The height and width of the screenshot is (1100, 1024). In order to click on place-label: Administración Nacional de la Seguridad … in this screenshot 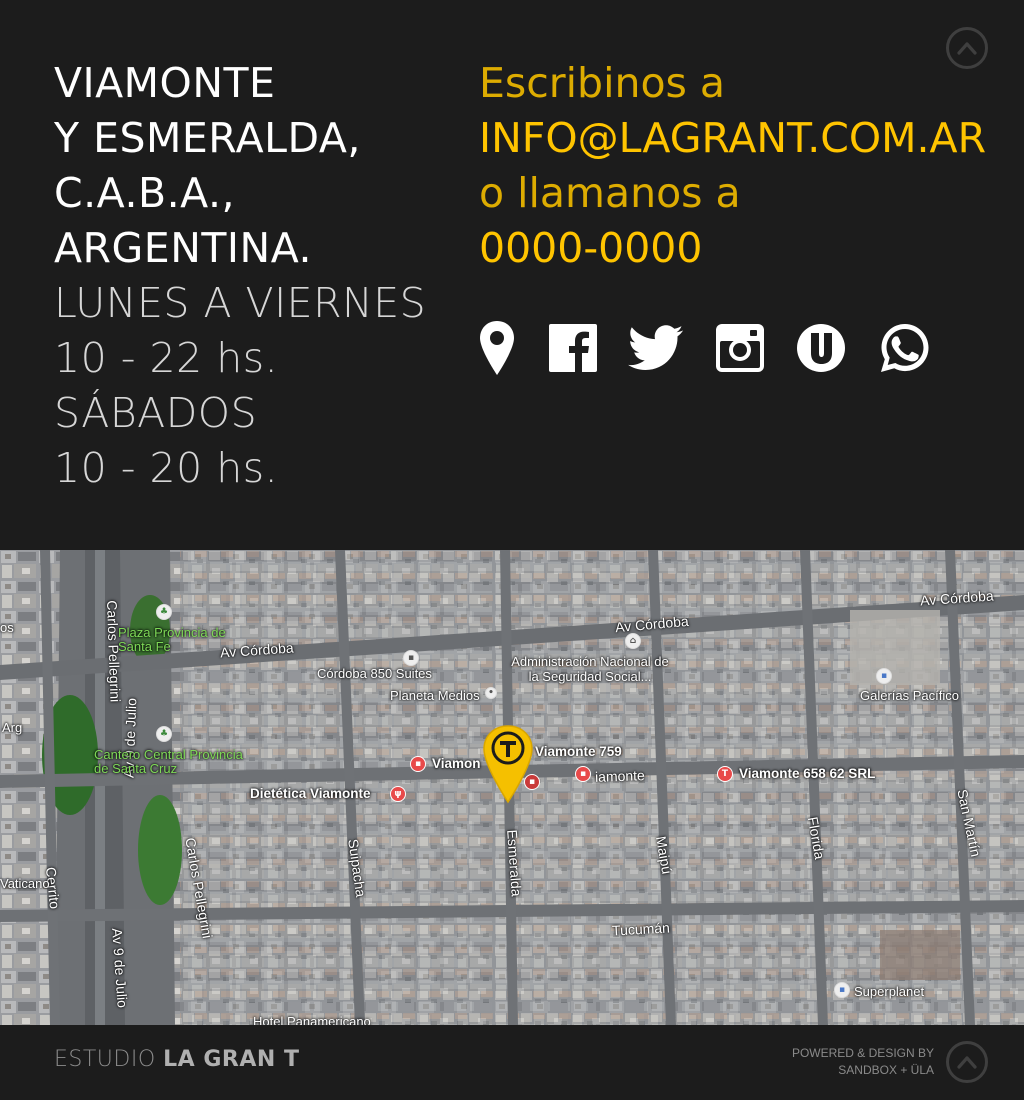, I will do `click(590, 669)`.